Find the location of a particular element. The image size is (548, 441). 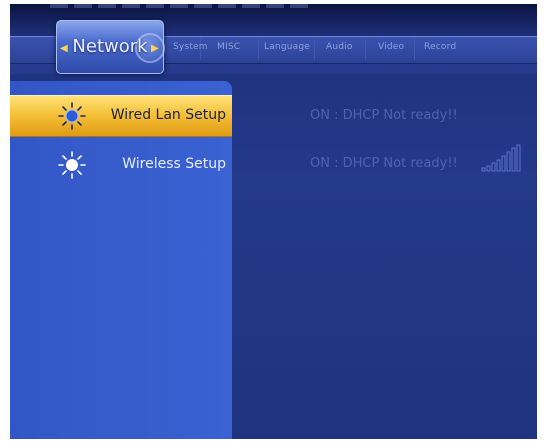

menu-item-wired-lan-setup: Wired Lan Setup is located at coordinates (121, 116).